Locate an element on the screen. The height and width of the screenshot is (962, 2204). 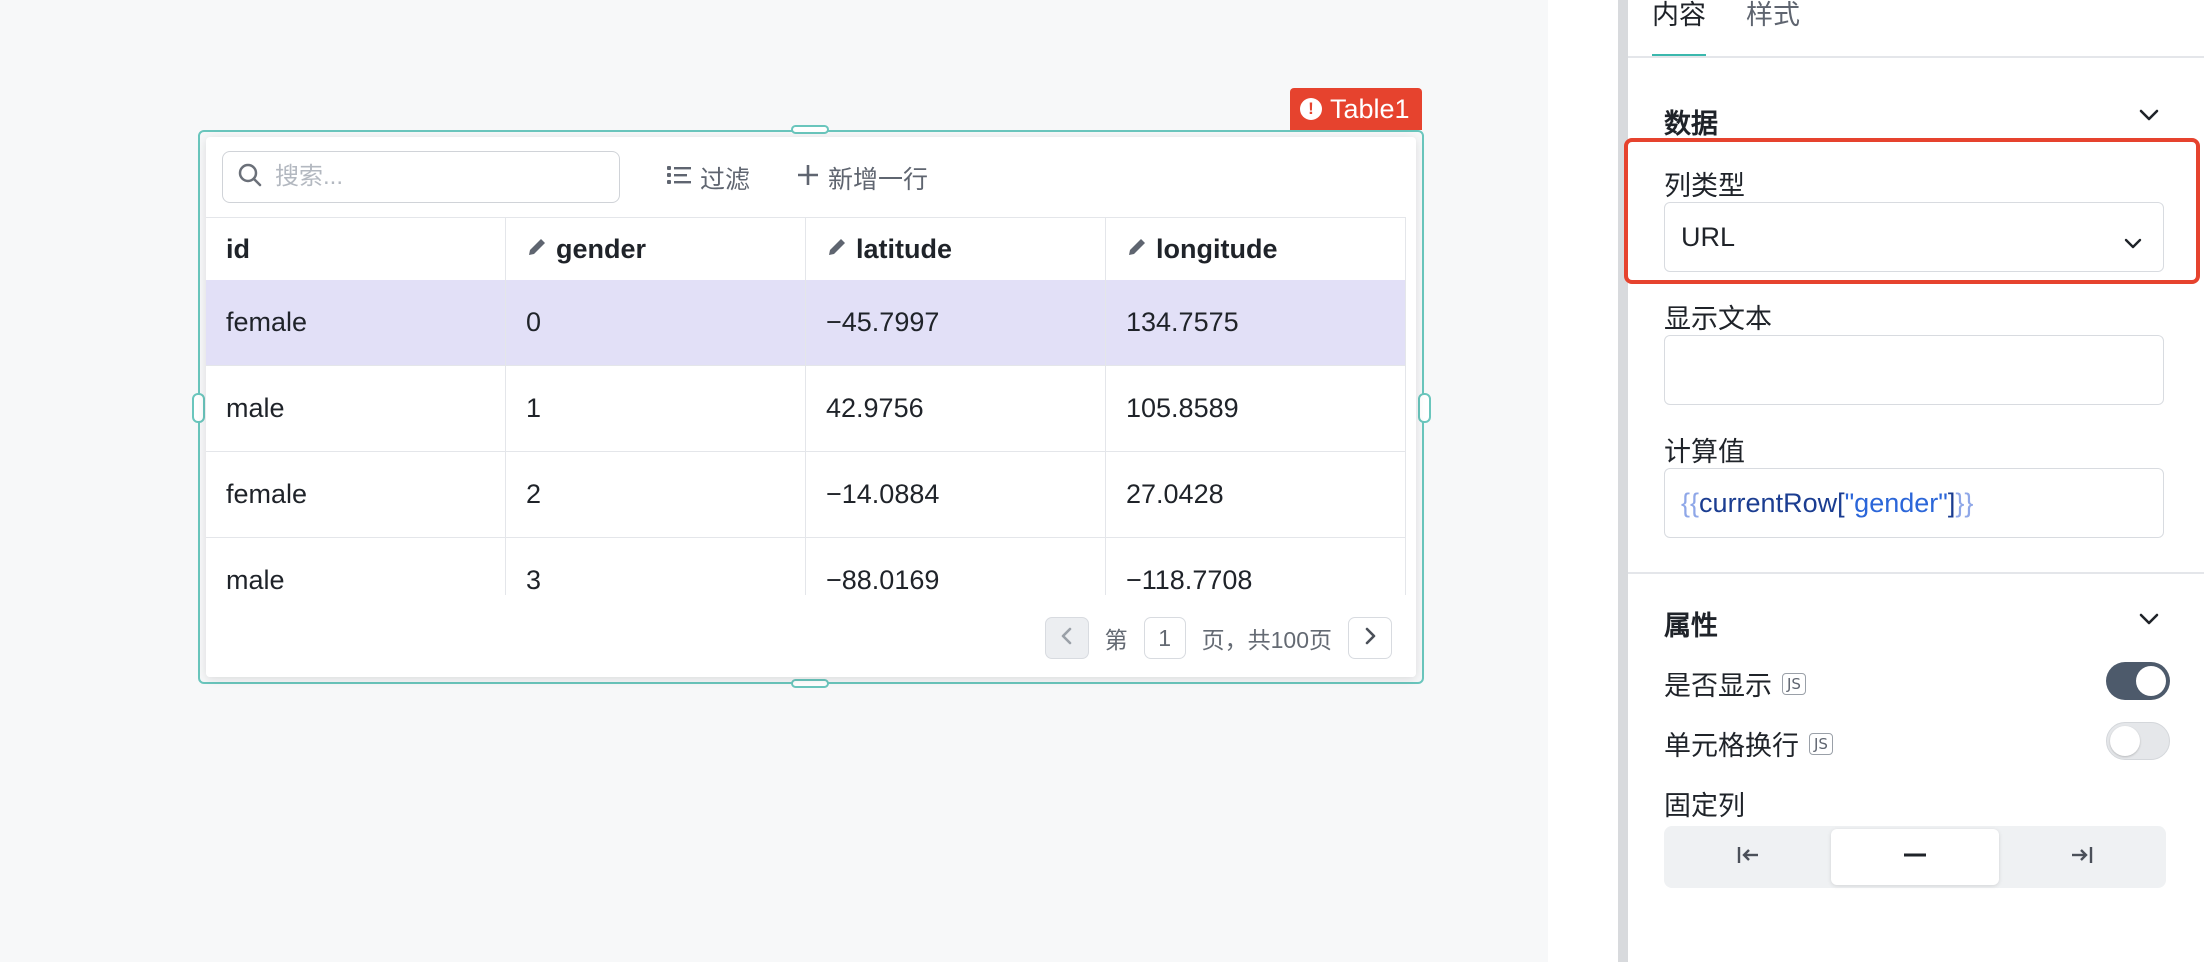
table-row: male 1 42.9756 105.8589 is located at coordinates (806, 409).